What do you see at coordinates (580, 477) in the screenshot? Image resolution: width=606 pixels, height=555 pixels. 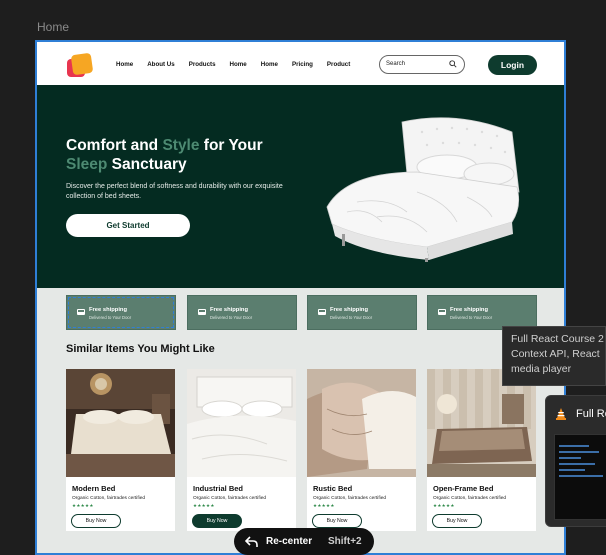 I see `vlc-thumbnail` at bounding box center [580, 477].